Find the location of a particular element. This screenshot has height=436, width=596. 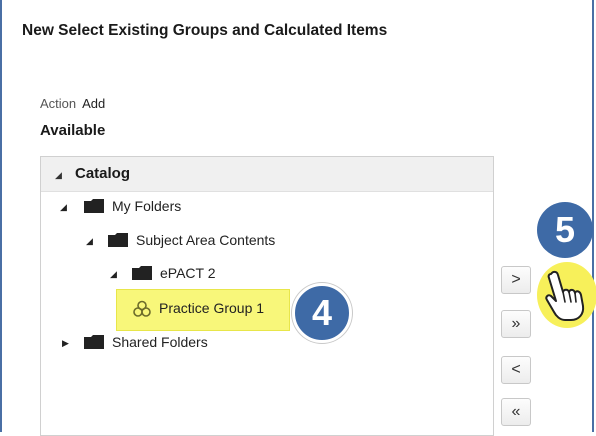

tree-node-subject-area-contents: ◢ Subject Area Contents is located at coordinates (201, 241).